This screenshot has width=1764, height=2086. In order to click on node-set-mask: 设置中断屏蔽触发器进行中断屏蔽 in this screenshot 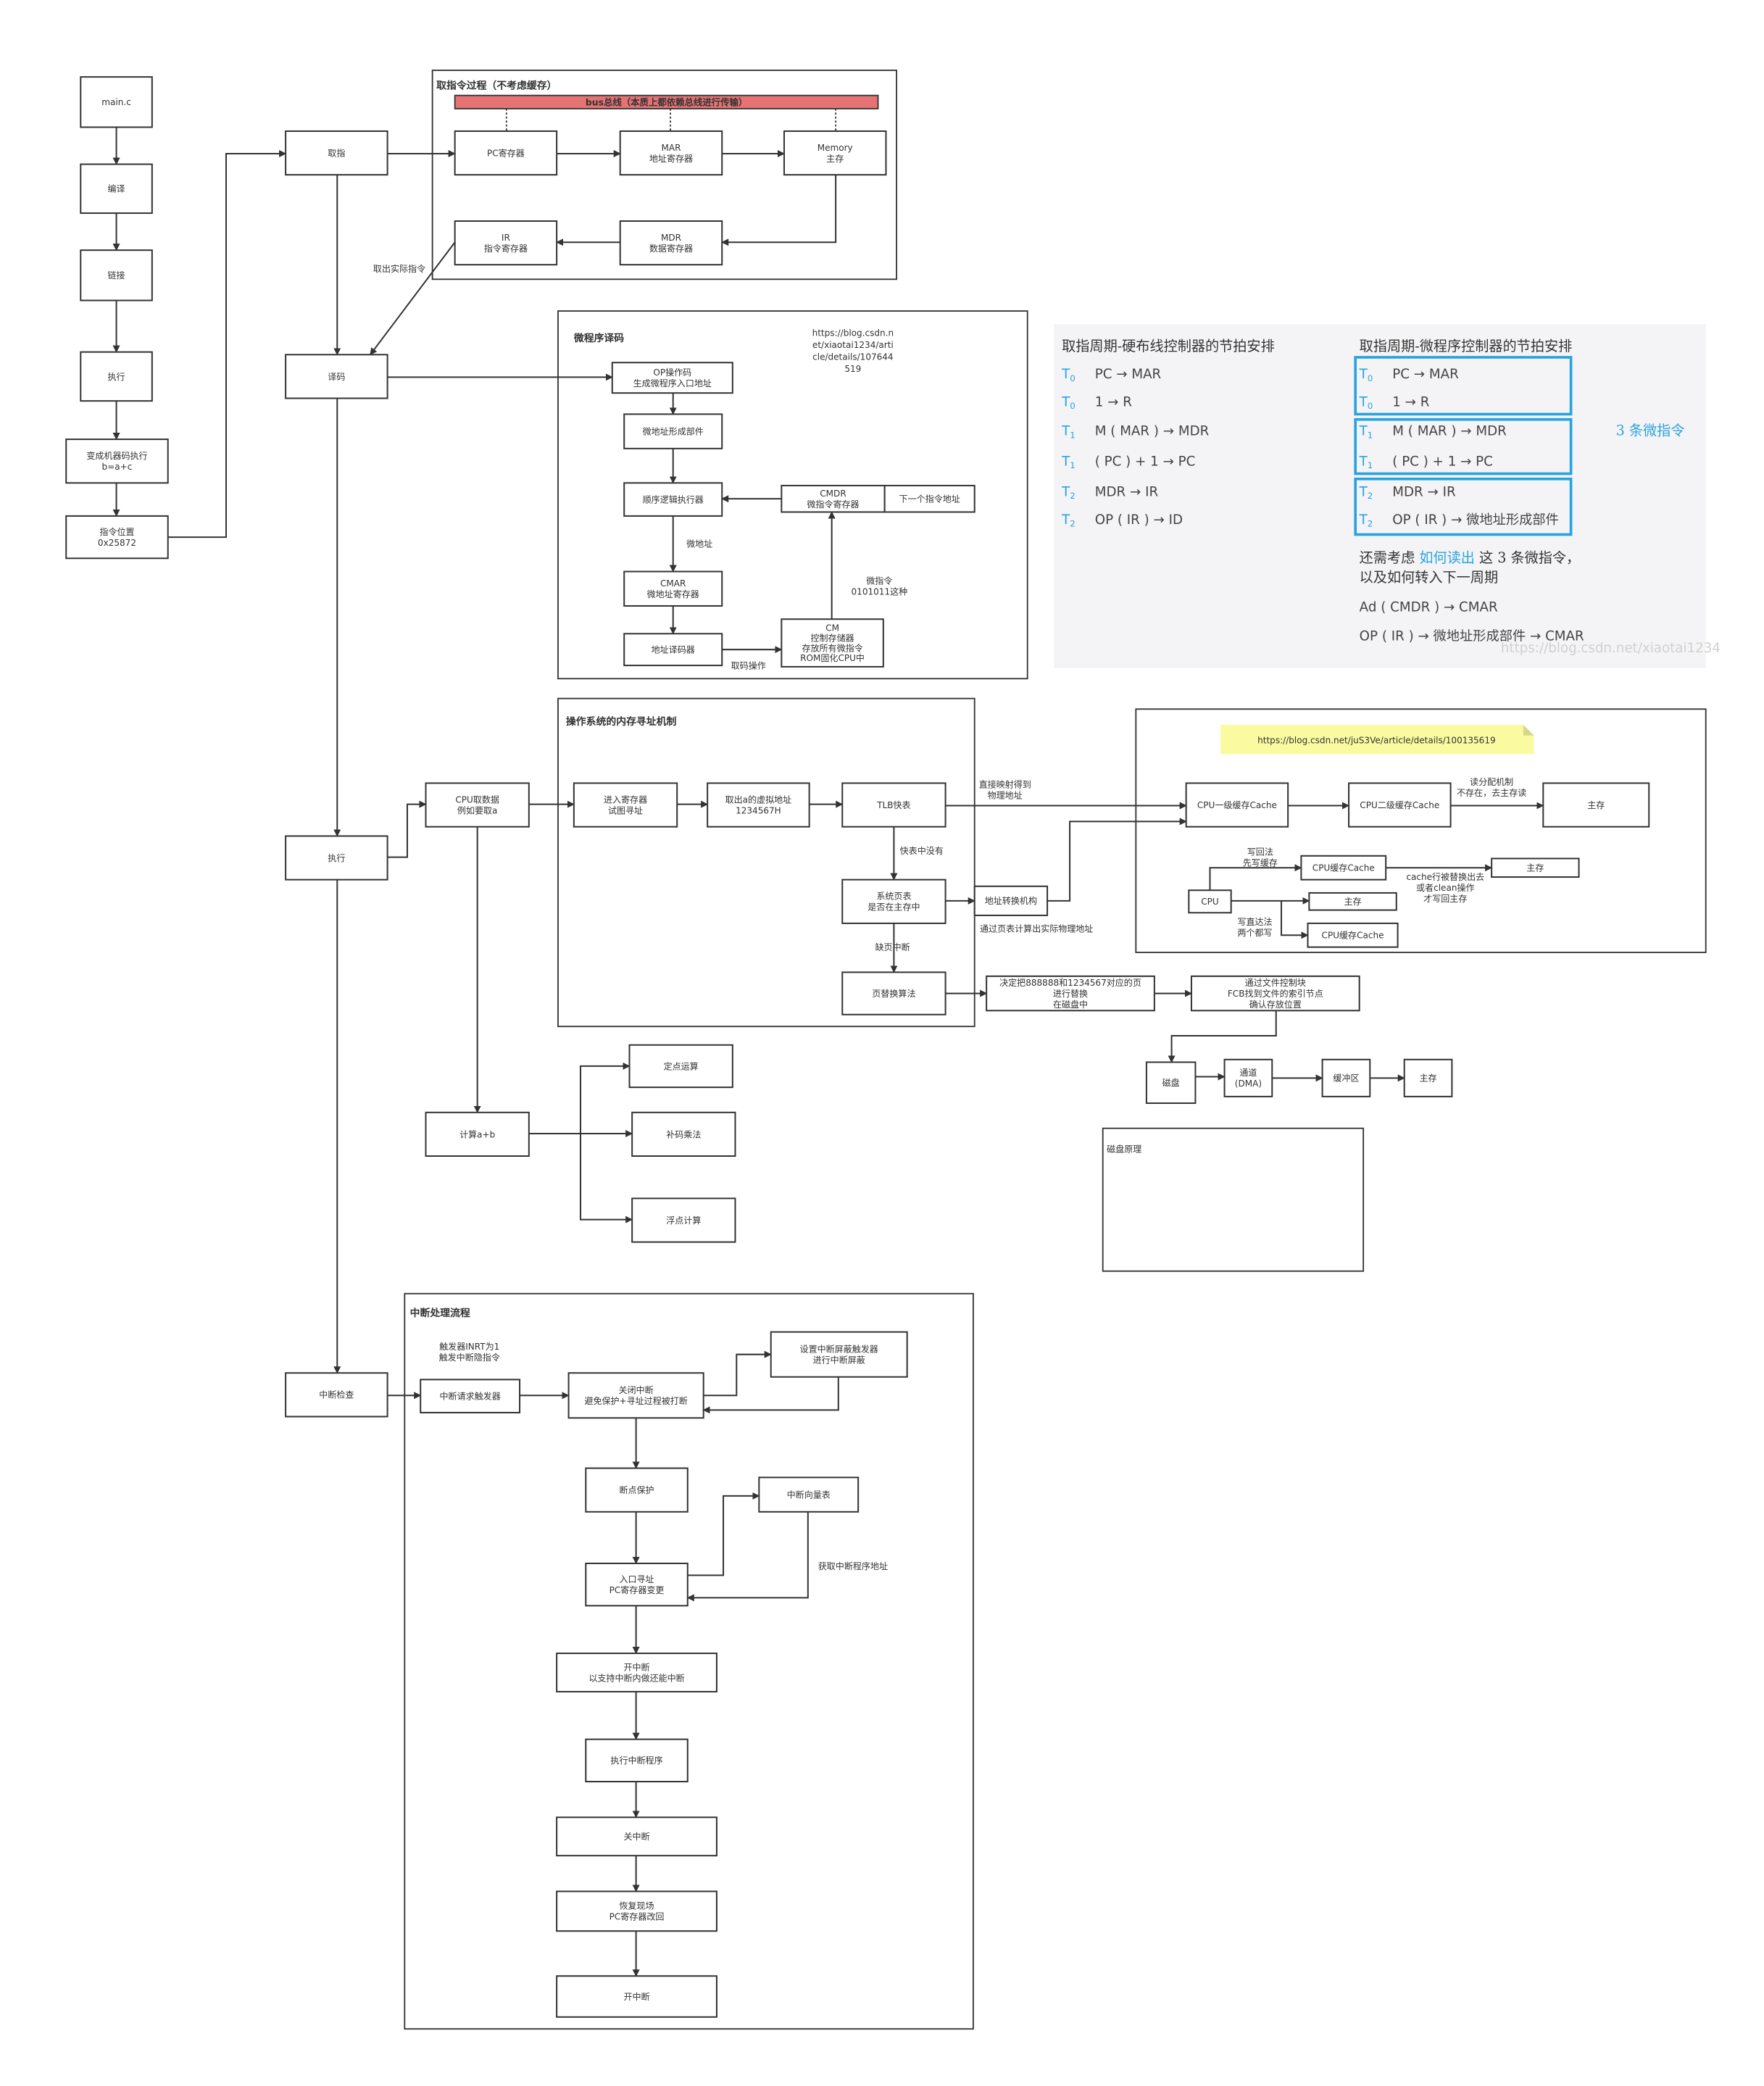, I will do `click(839, 1354)`.